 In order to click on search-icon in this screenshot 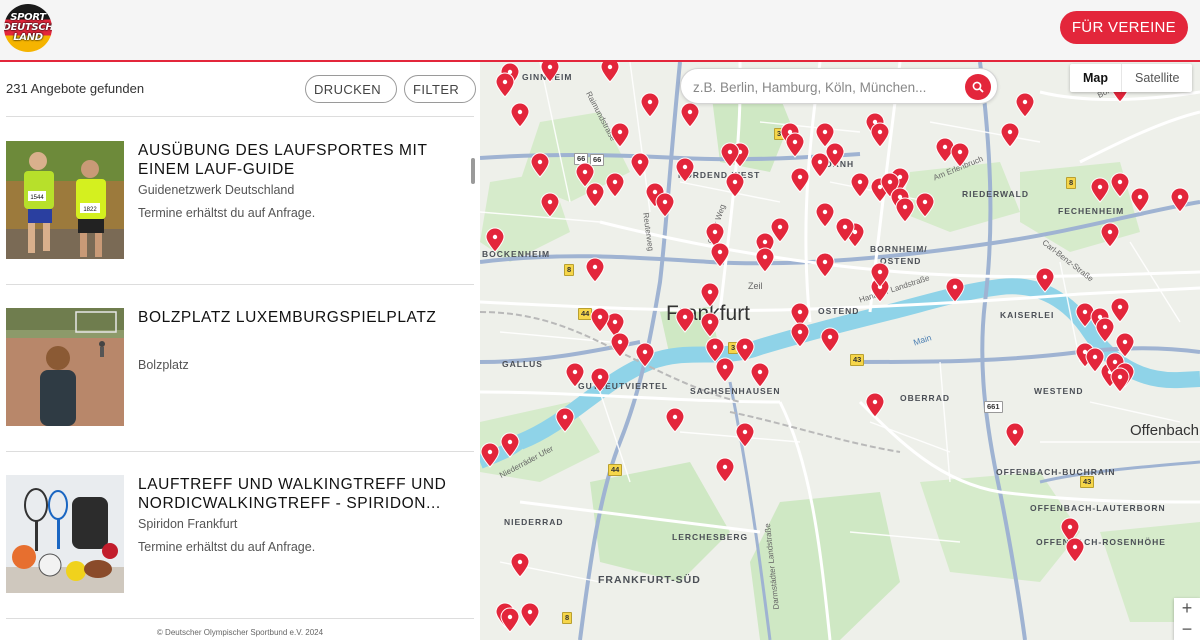, I will do `click(978, 87)`.